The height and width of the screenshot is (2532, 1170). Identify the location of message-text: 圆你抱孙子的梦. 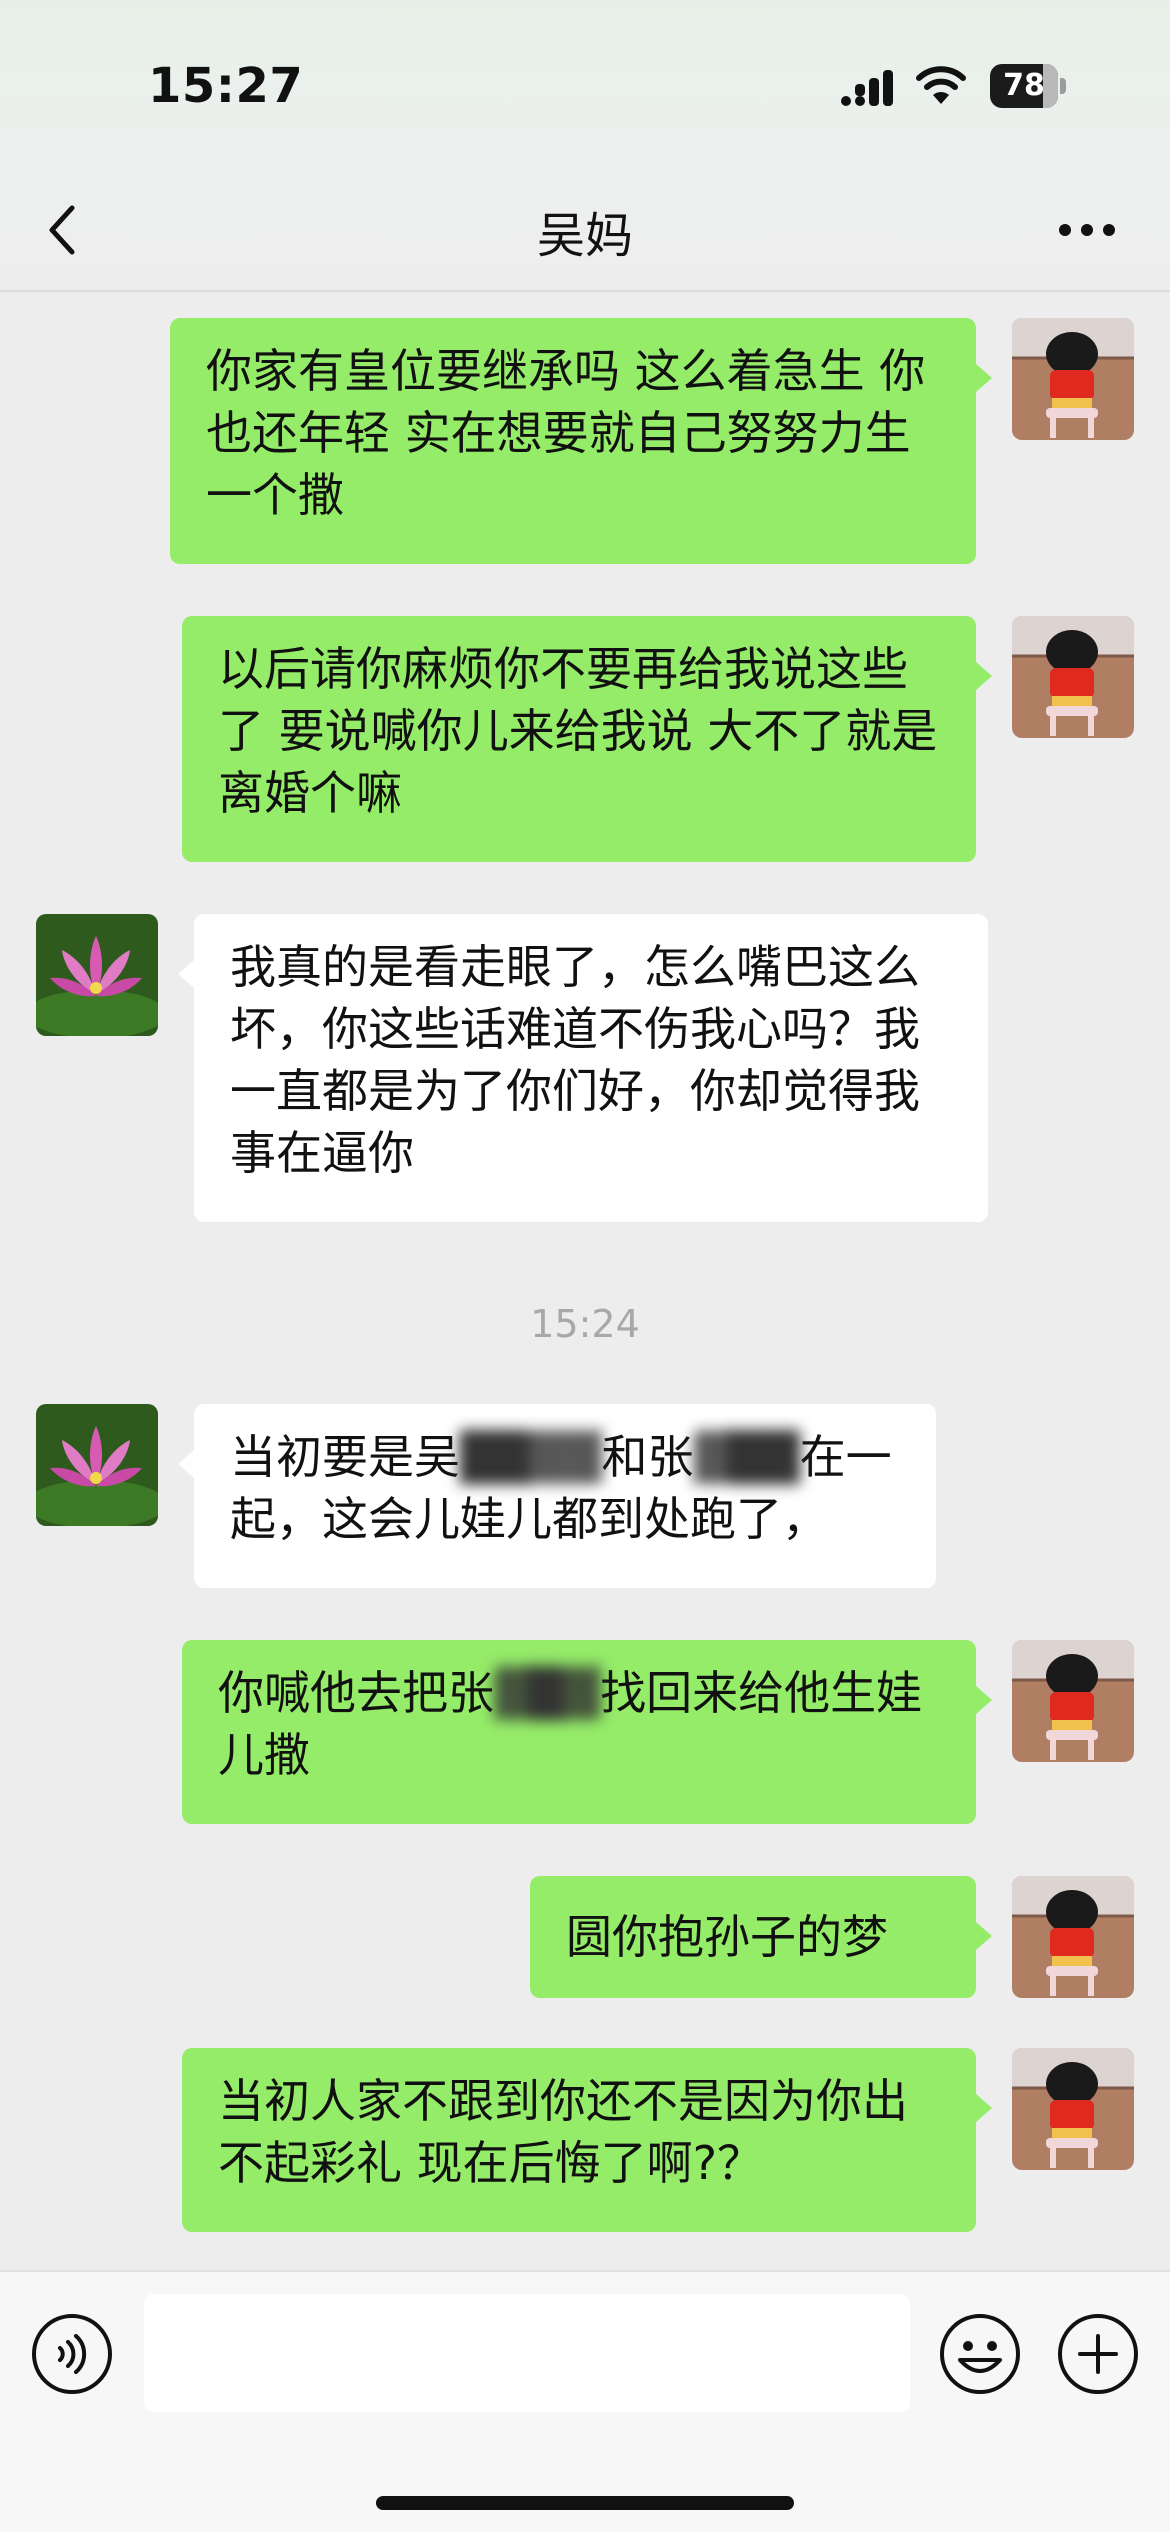
(727, 1937).